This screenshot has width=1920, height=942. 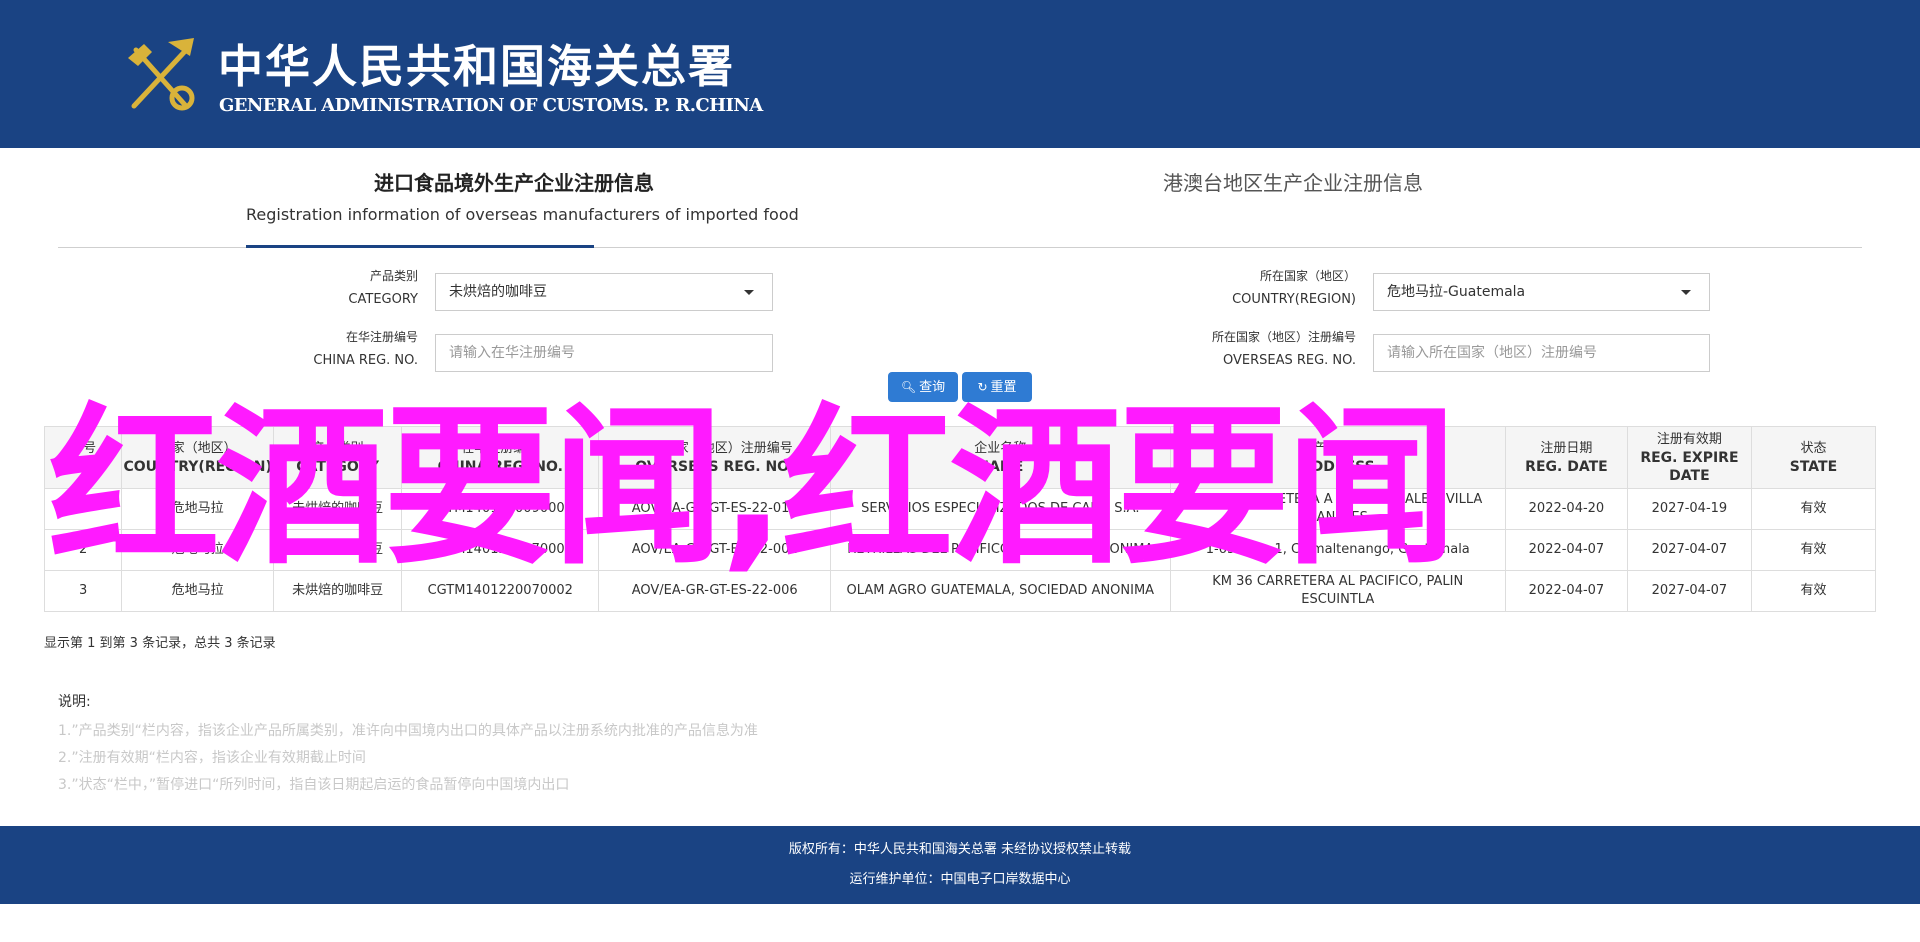 I want to click on search-button: 🔍︎ 查询, so click(x=923, y=387).